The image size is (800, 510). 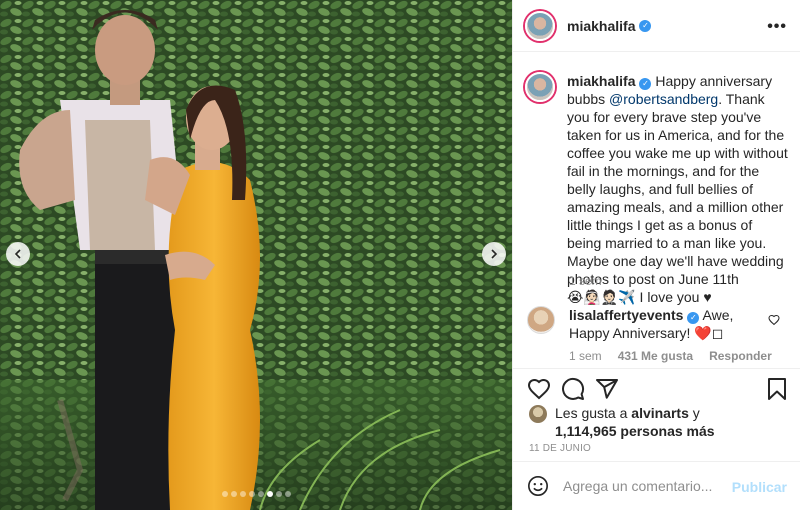 I want to click on likes-middle: y, so click(x=694, y=413).